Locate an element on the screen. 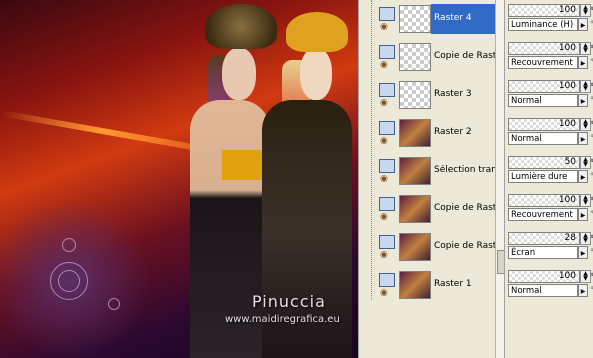 The image size is (593, 358). watermark-name: Pinuccia is located at coordinates (289, 301).